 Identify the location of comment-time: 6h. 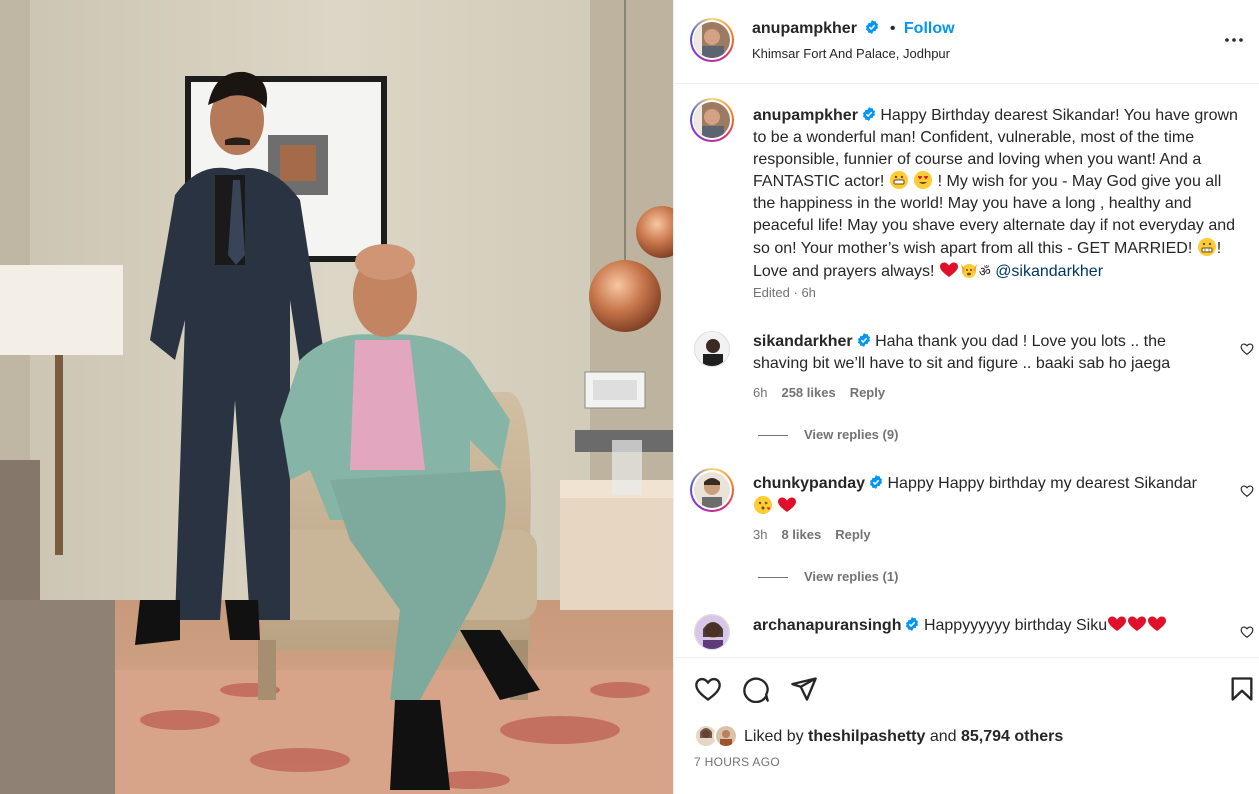
(760, 392).